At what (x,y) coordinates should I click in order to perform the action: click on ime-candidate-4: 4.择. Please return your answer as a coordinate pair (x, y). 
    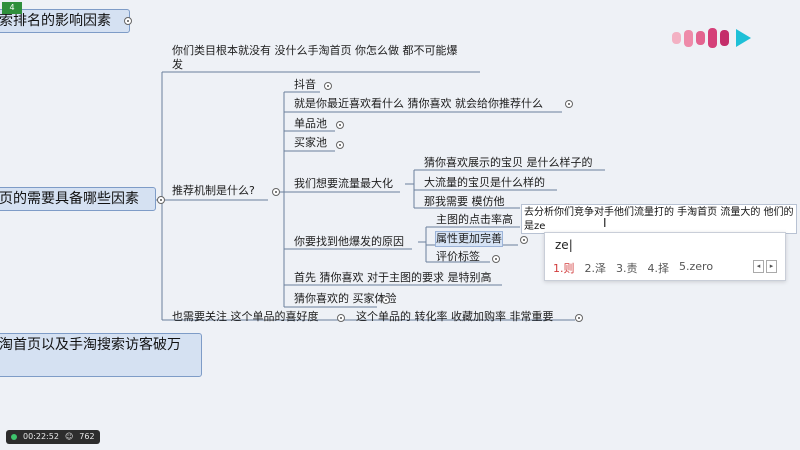
    Looking at the image, I should click on (659, 268).